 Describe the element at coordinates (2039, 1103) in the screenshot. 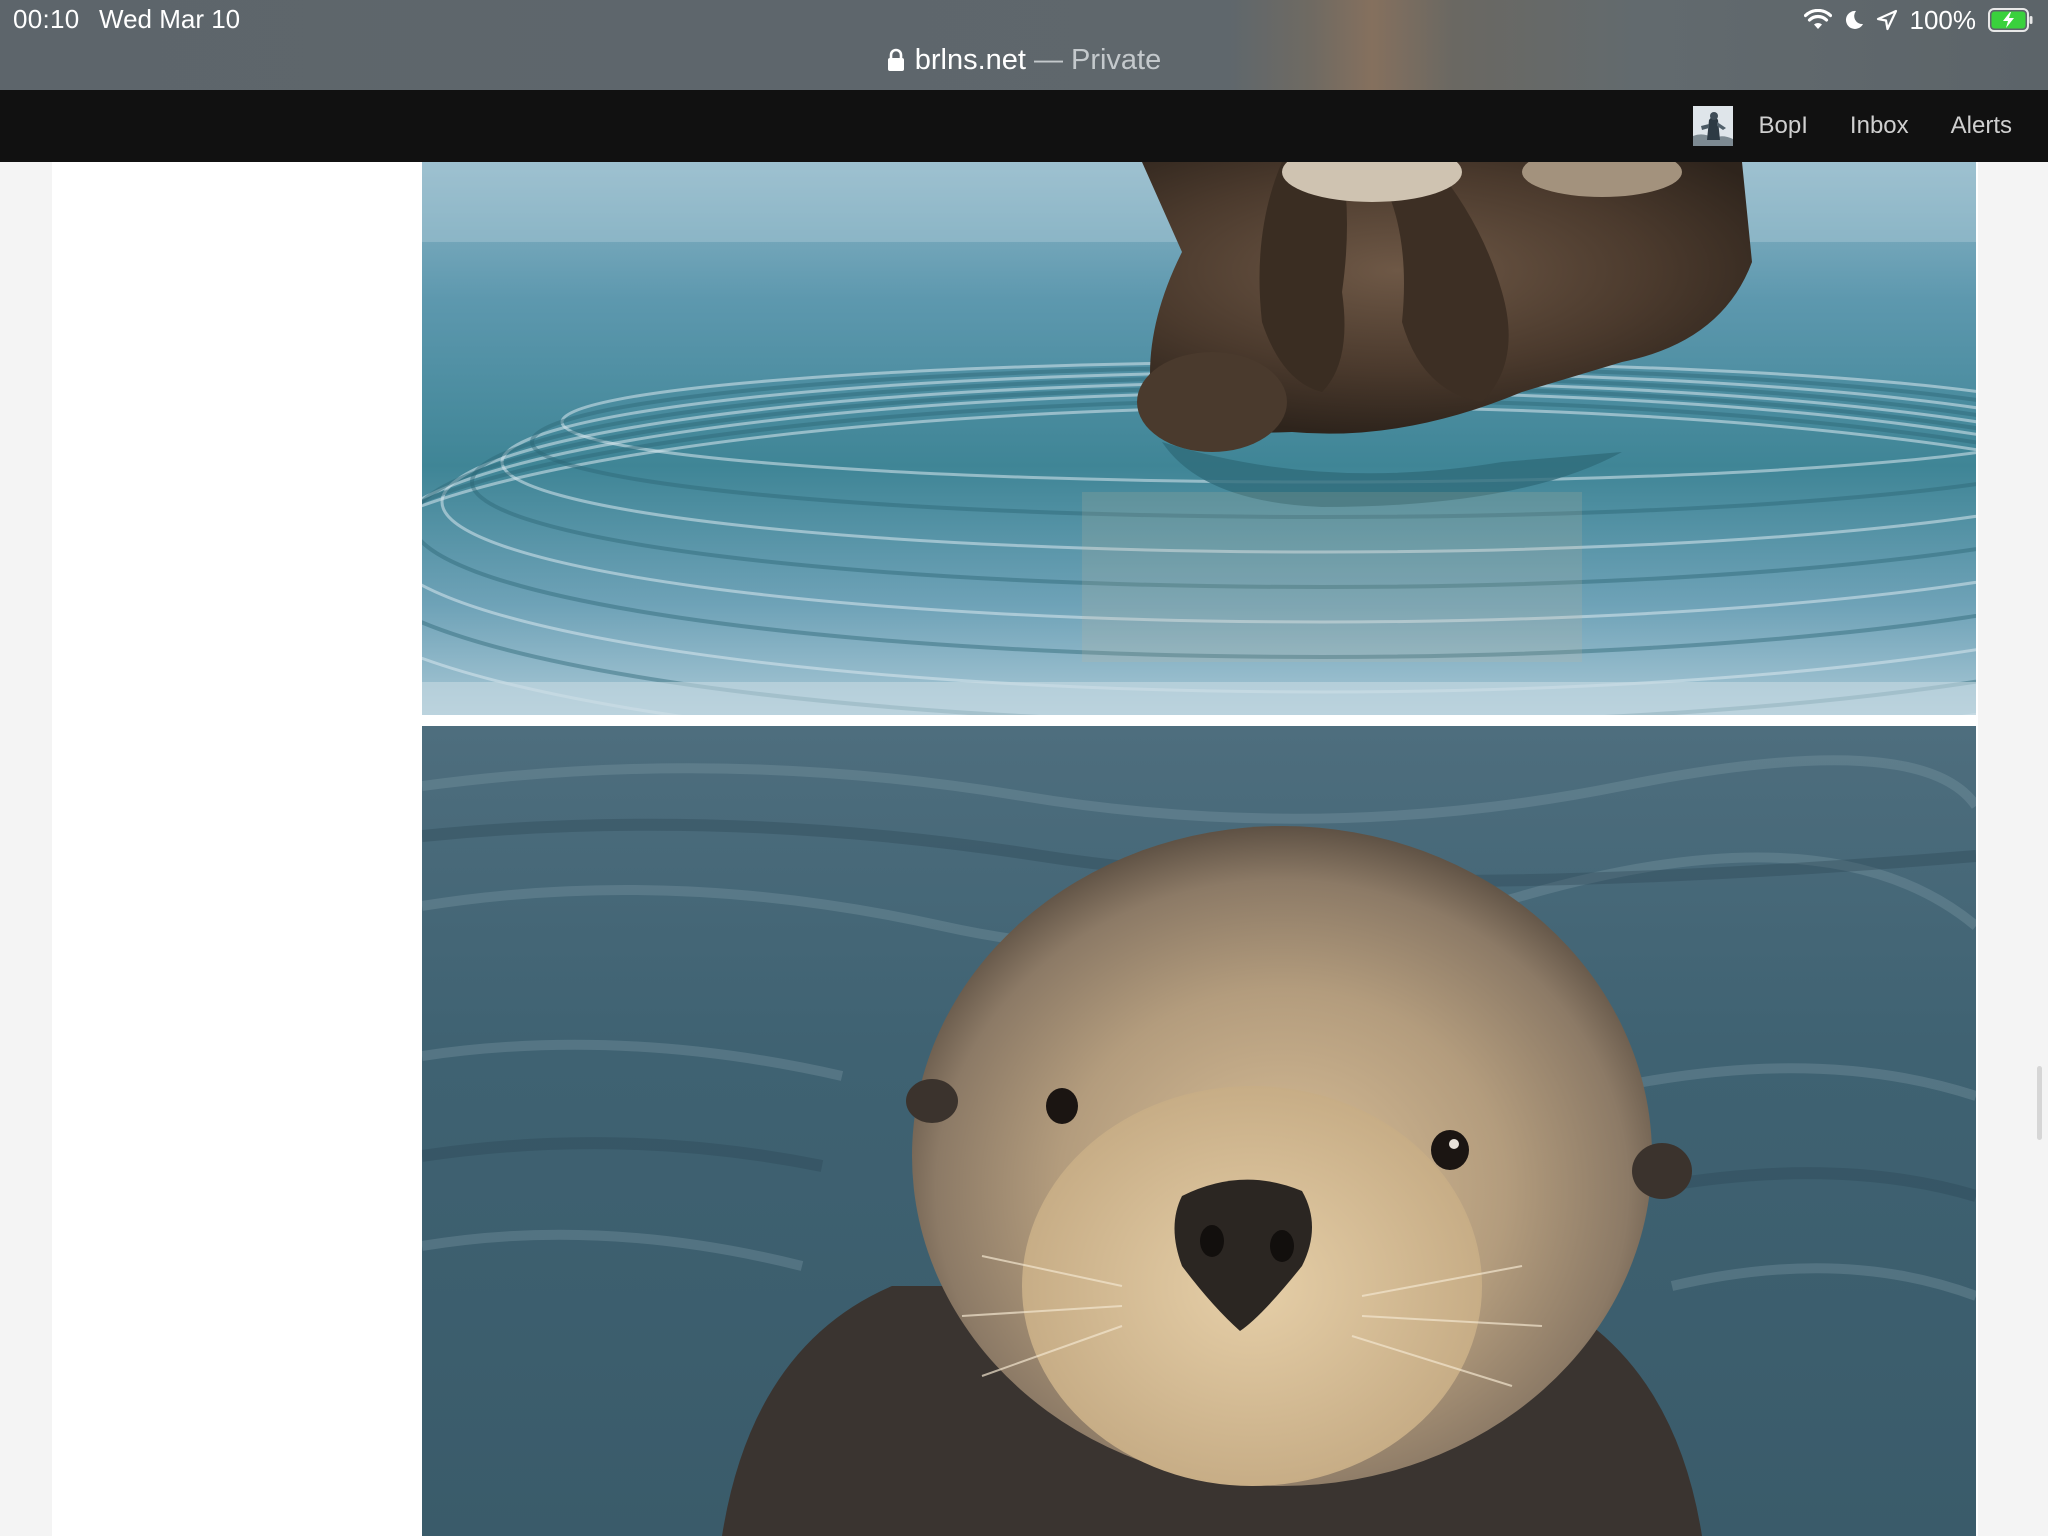

I see `scrollbar-indicator` at that location.